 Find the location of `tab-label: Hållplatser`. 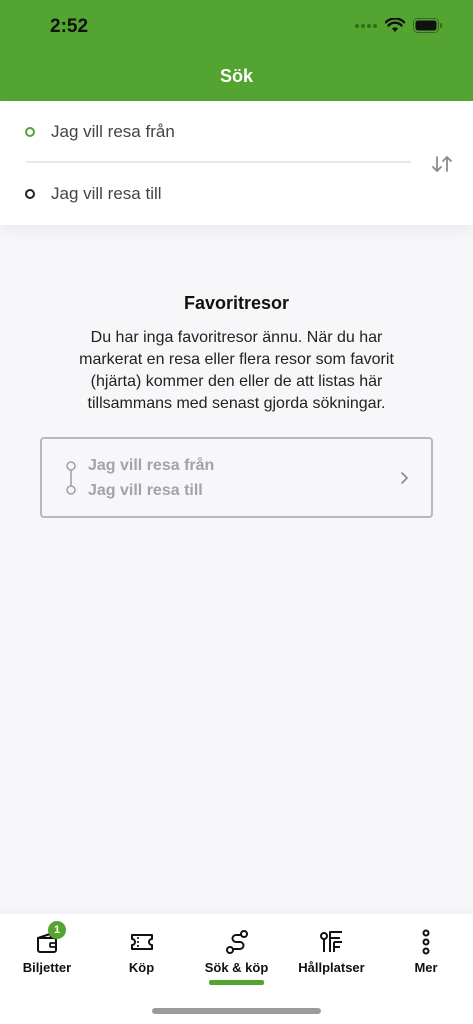

tab-label: Hållplatser is located at coordinates (331, 967).